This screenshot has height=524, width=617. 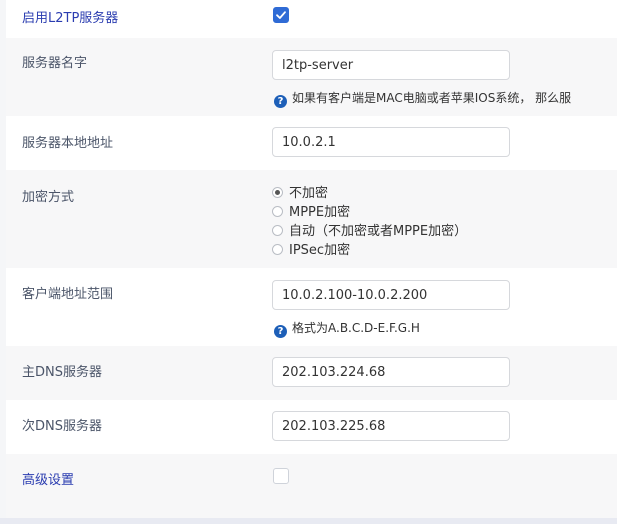 What do you see at coordinates (277, 211) in the screenshot?
I see `radio-mppe` at bounding box center [277, 211].